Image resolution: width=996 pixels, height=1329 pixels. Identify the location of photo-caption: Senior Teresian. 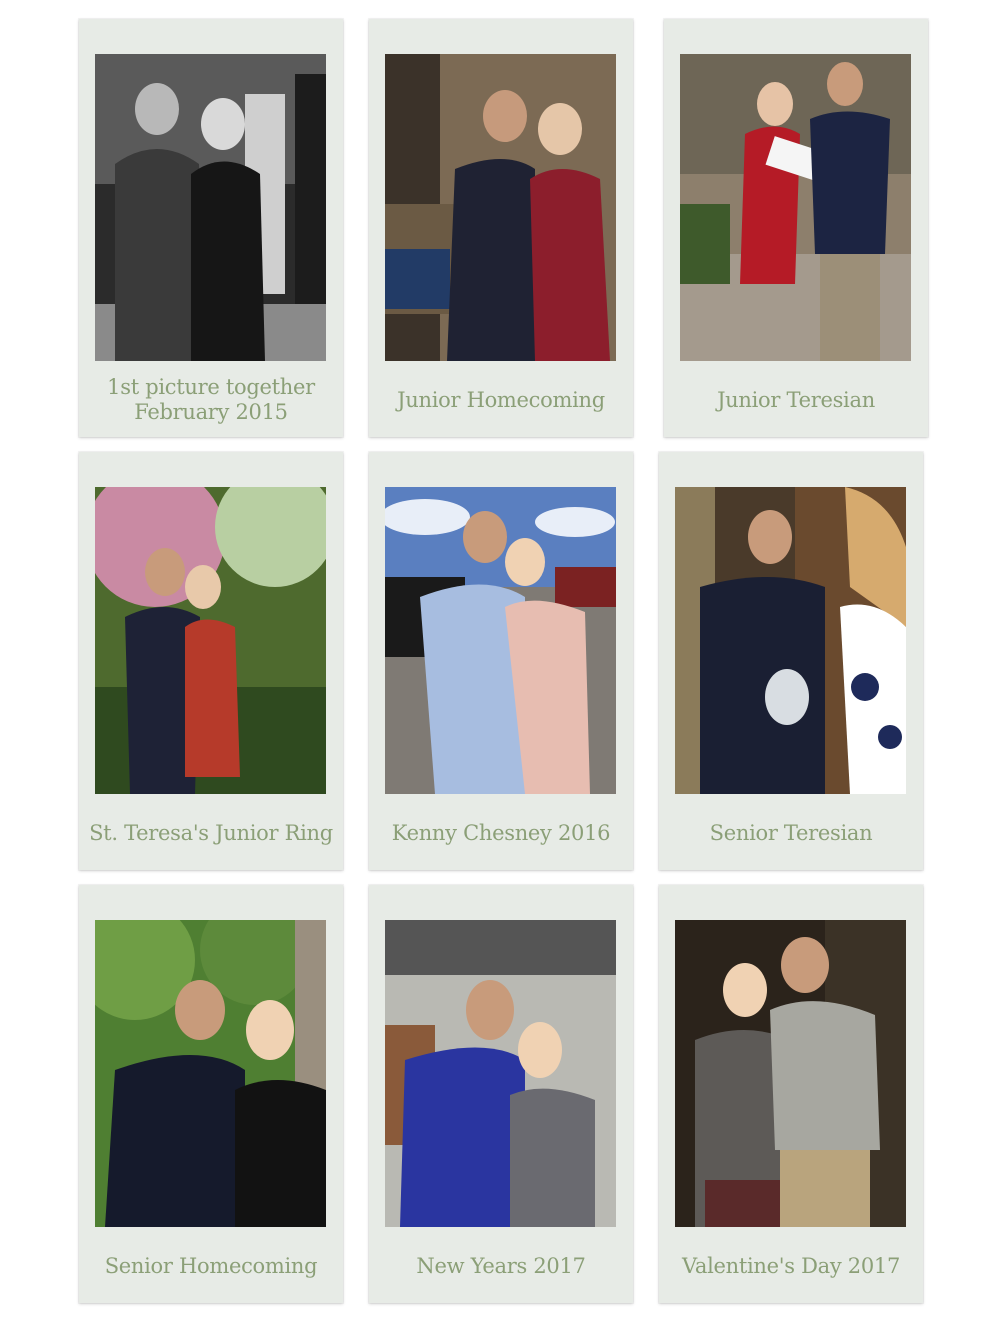
(791, 833).